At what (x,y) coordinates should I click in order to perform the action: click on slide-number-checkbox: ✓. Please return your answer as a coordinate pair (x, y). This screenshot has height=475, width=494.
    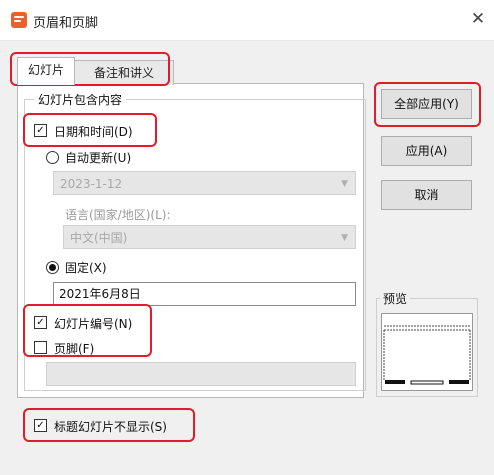
    Looking at the image, I should click on (40, 322).